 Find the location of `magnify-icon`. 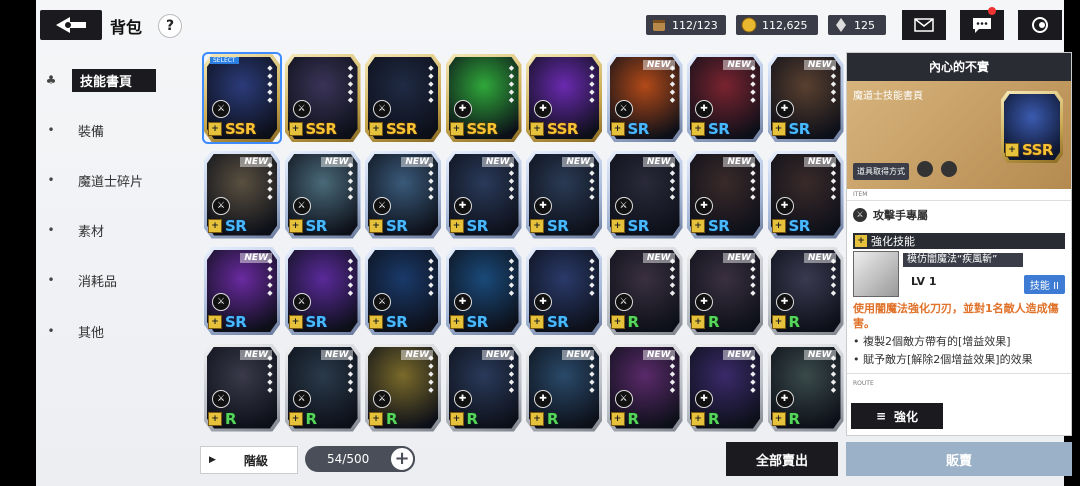

magnify-icon is located at coordinates (949, 169).